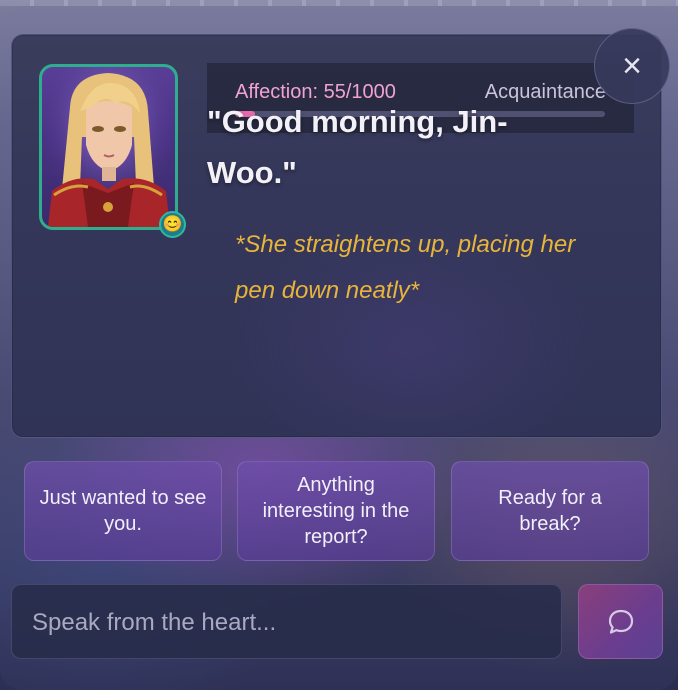  I want to click on portrait-image, so click(108, 147).